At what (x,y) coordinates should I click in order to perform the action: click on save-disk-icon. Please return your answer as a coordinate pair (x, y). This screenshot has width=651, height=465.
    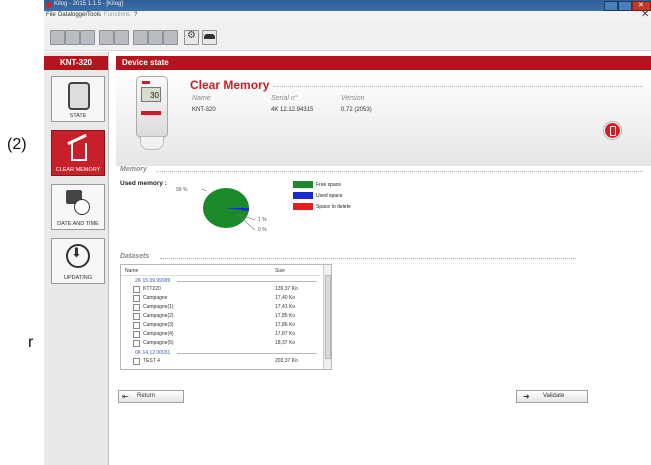
    Looking at the image, I should click on (72, 37).